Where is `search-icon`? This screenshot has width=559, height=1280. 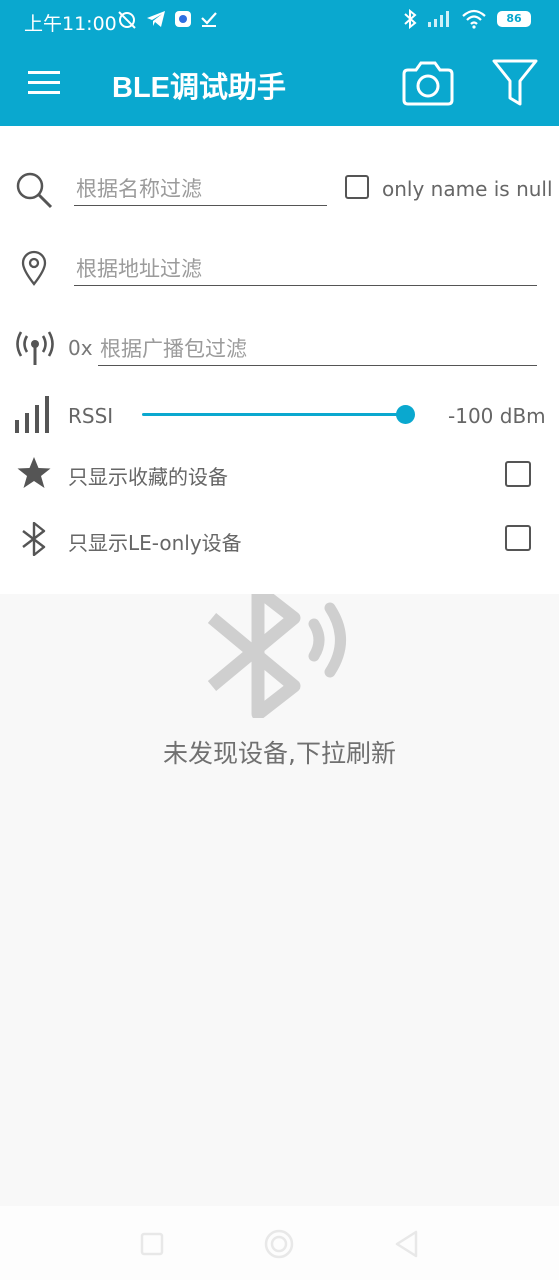 search-icon is located at coordinates (34, 190).